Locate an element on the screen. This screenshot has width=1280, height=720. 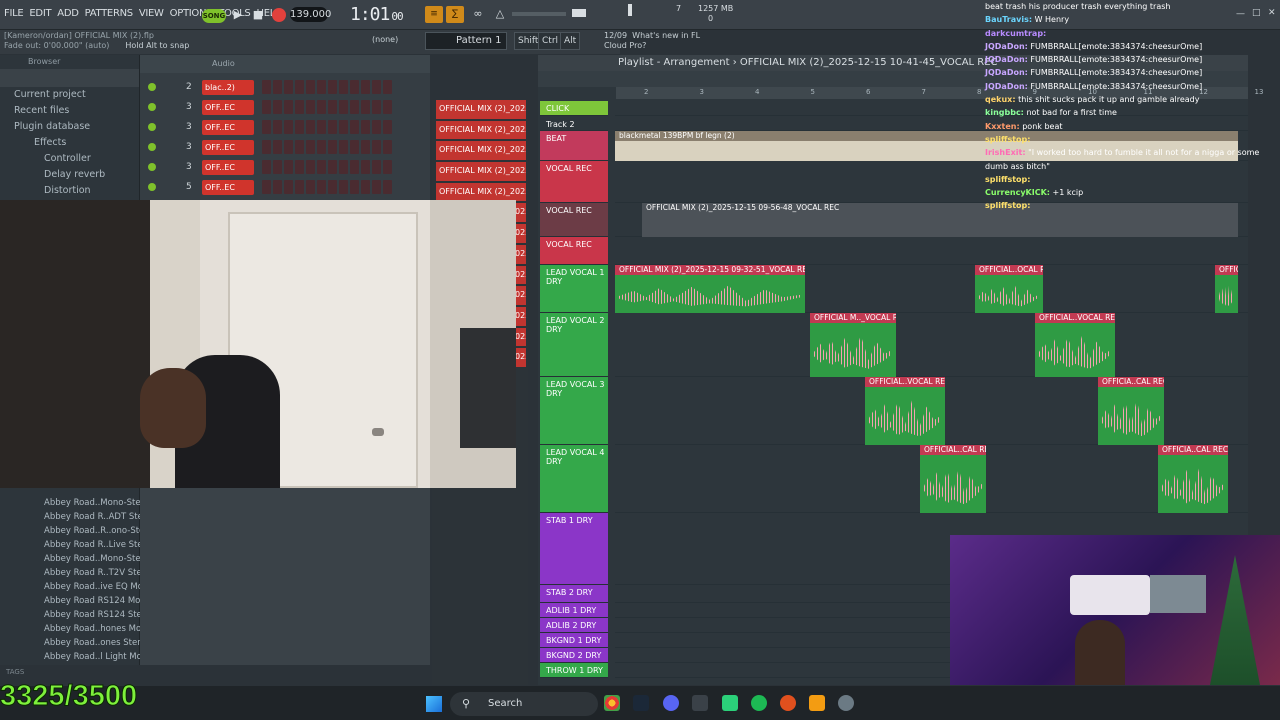
preset-item: Abbey Road R..ADT Stereo is located at coordinates (78, 517).